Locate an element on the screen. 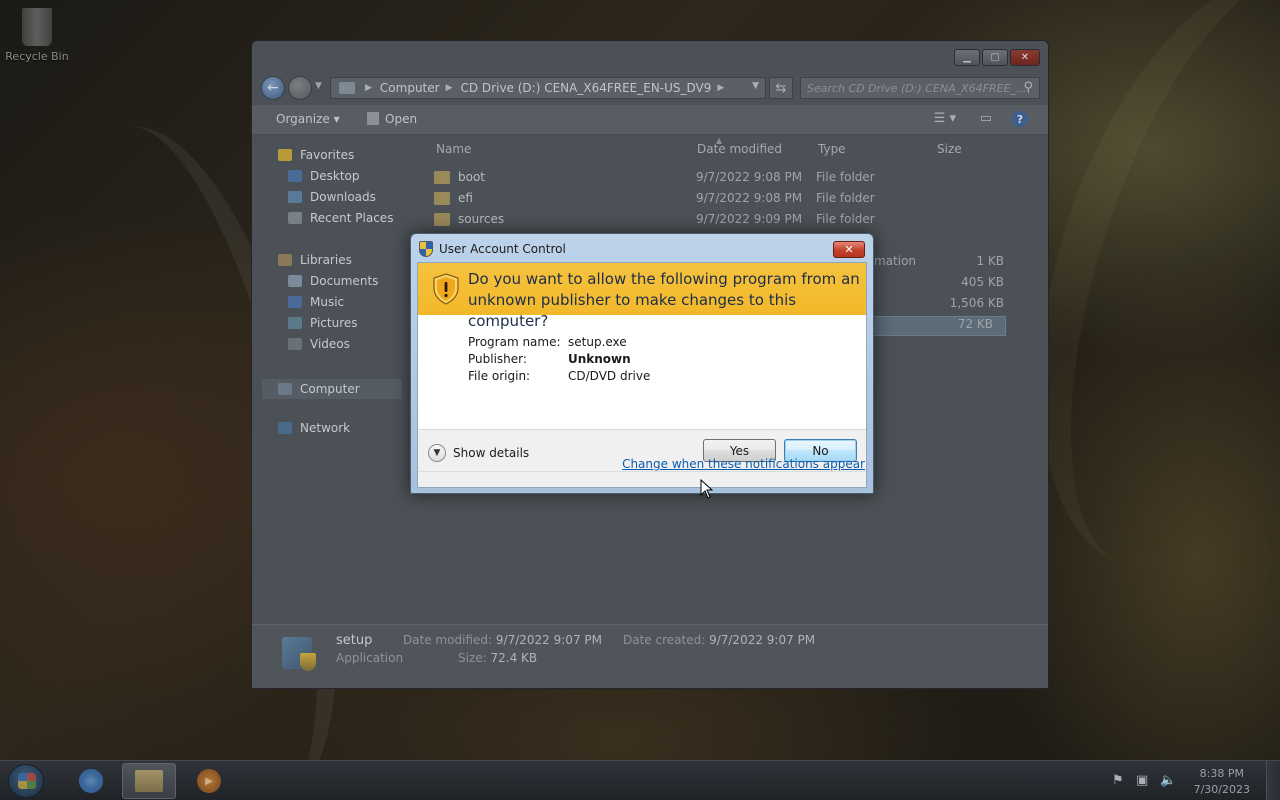  command-bar: Organize ▾ Open ☰ ▾ ▭ ? is located at coordinates (650, 120).